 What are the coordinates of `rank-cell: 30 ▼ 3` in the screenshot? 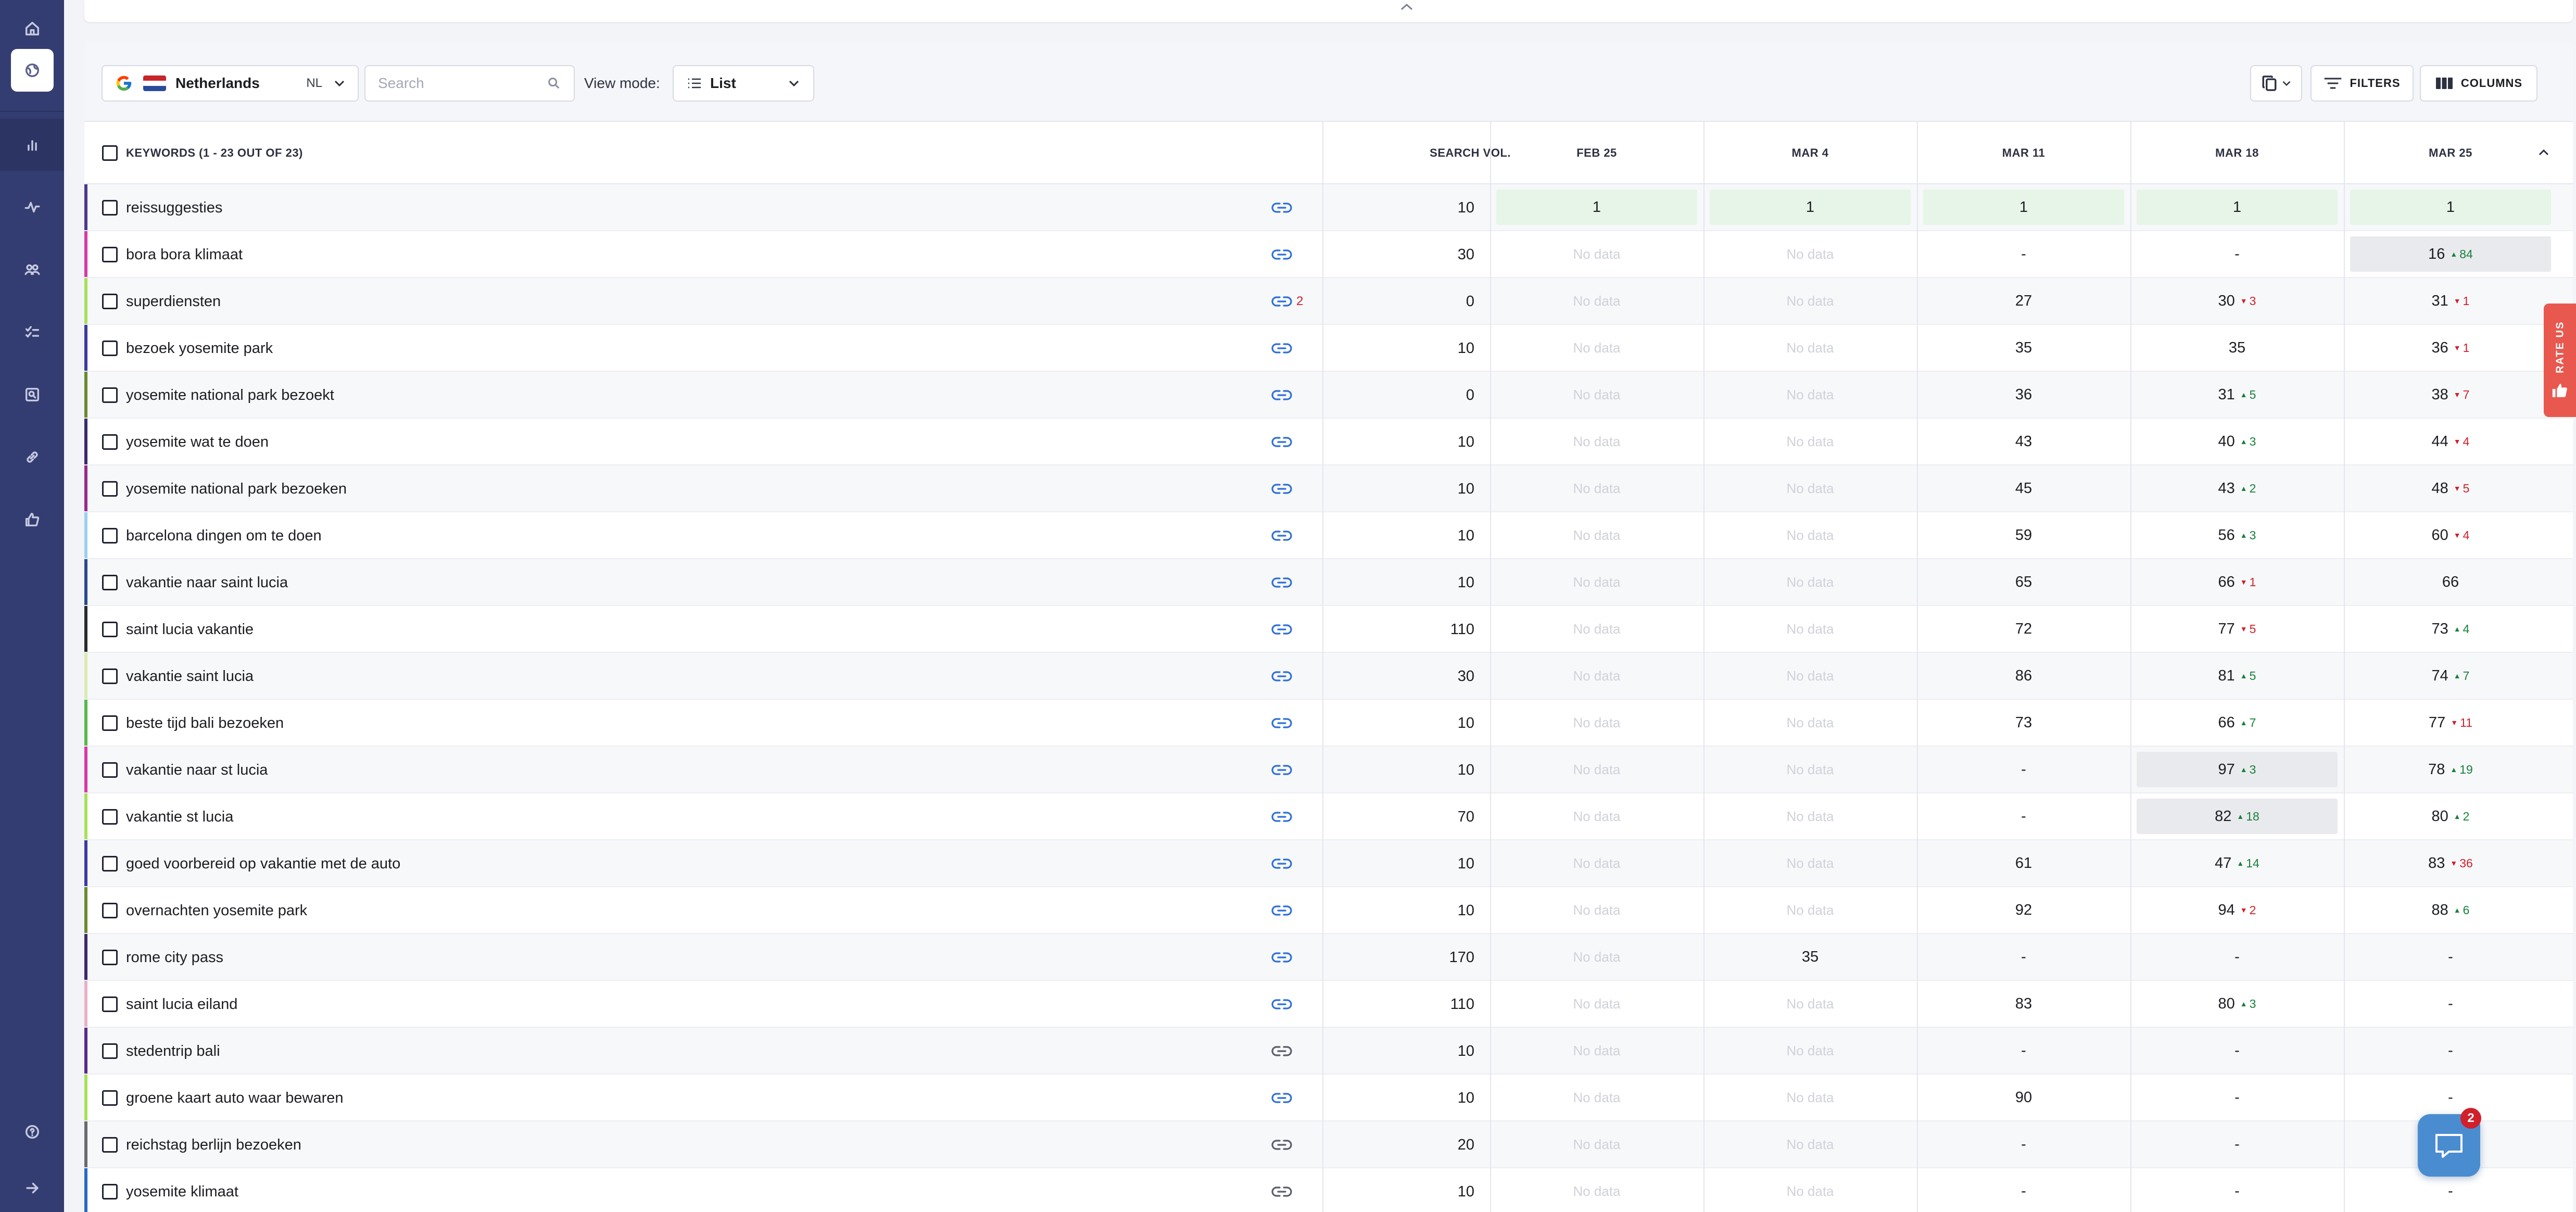 It's located at (2237, 301).